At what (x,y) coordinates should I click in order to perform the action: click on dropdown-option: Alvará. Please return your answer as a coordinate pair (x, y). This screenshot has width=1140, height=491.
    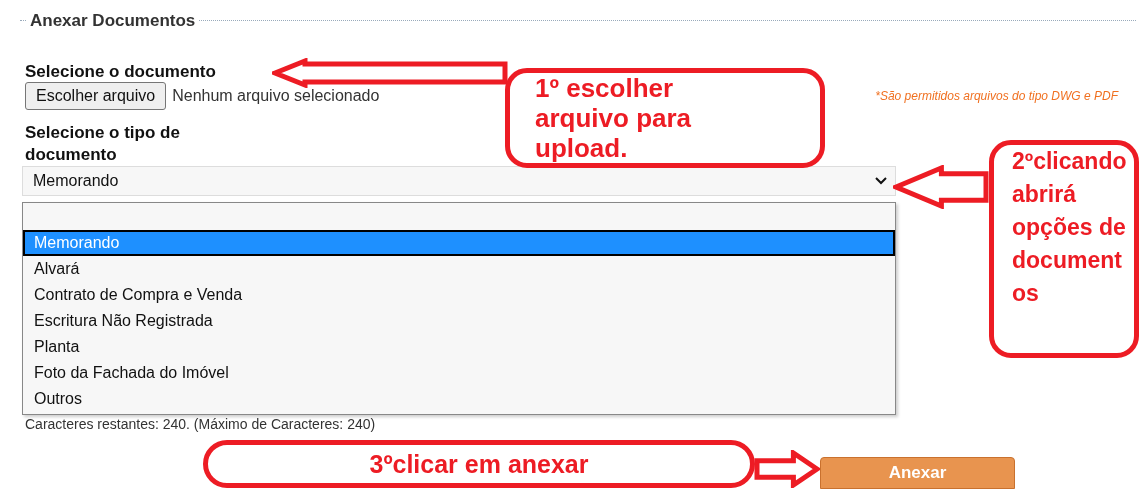
    Looking at the image, I should click on (459, 268).